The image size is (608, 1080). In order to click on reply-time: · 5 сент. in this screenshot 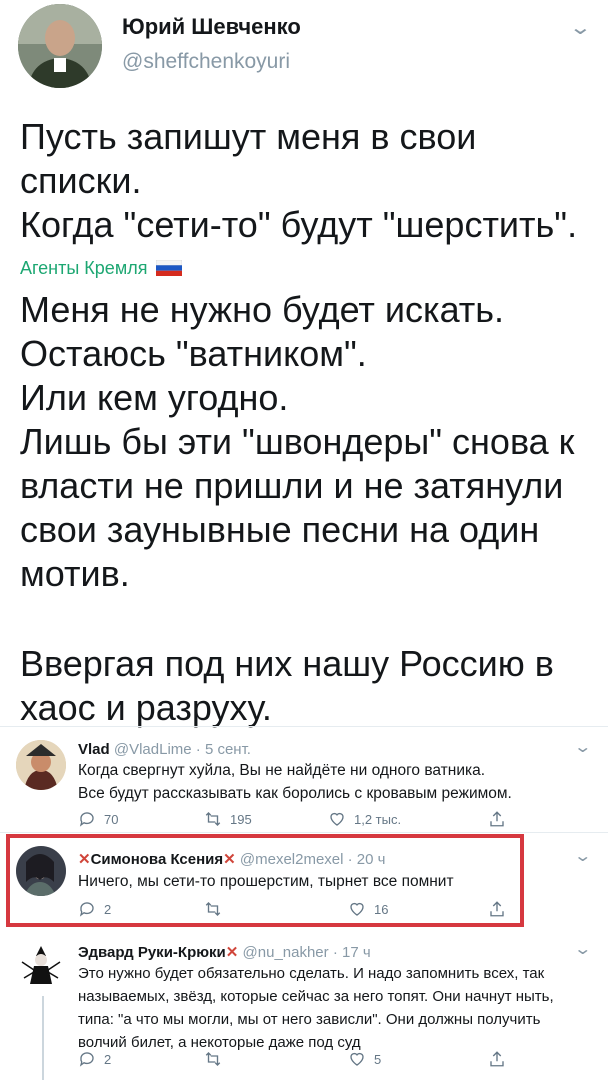, I will do `click(223, 749)`.